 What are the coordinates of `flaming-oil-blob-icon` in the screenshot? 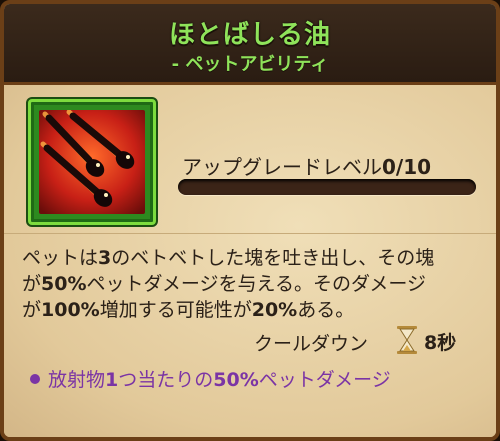 It's located at (92, 162).